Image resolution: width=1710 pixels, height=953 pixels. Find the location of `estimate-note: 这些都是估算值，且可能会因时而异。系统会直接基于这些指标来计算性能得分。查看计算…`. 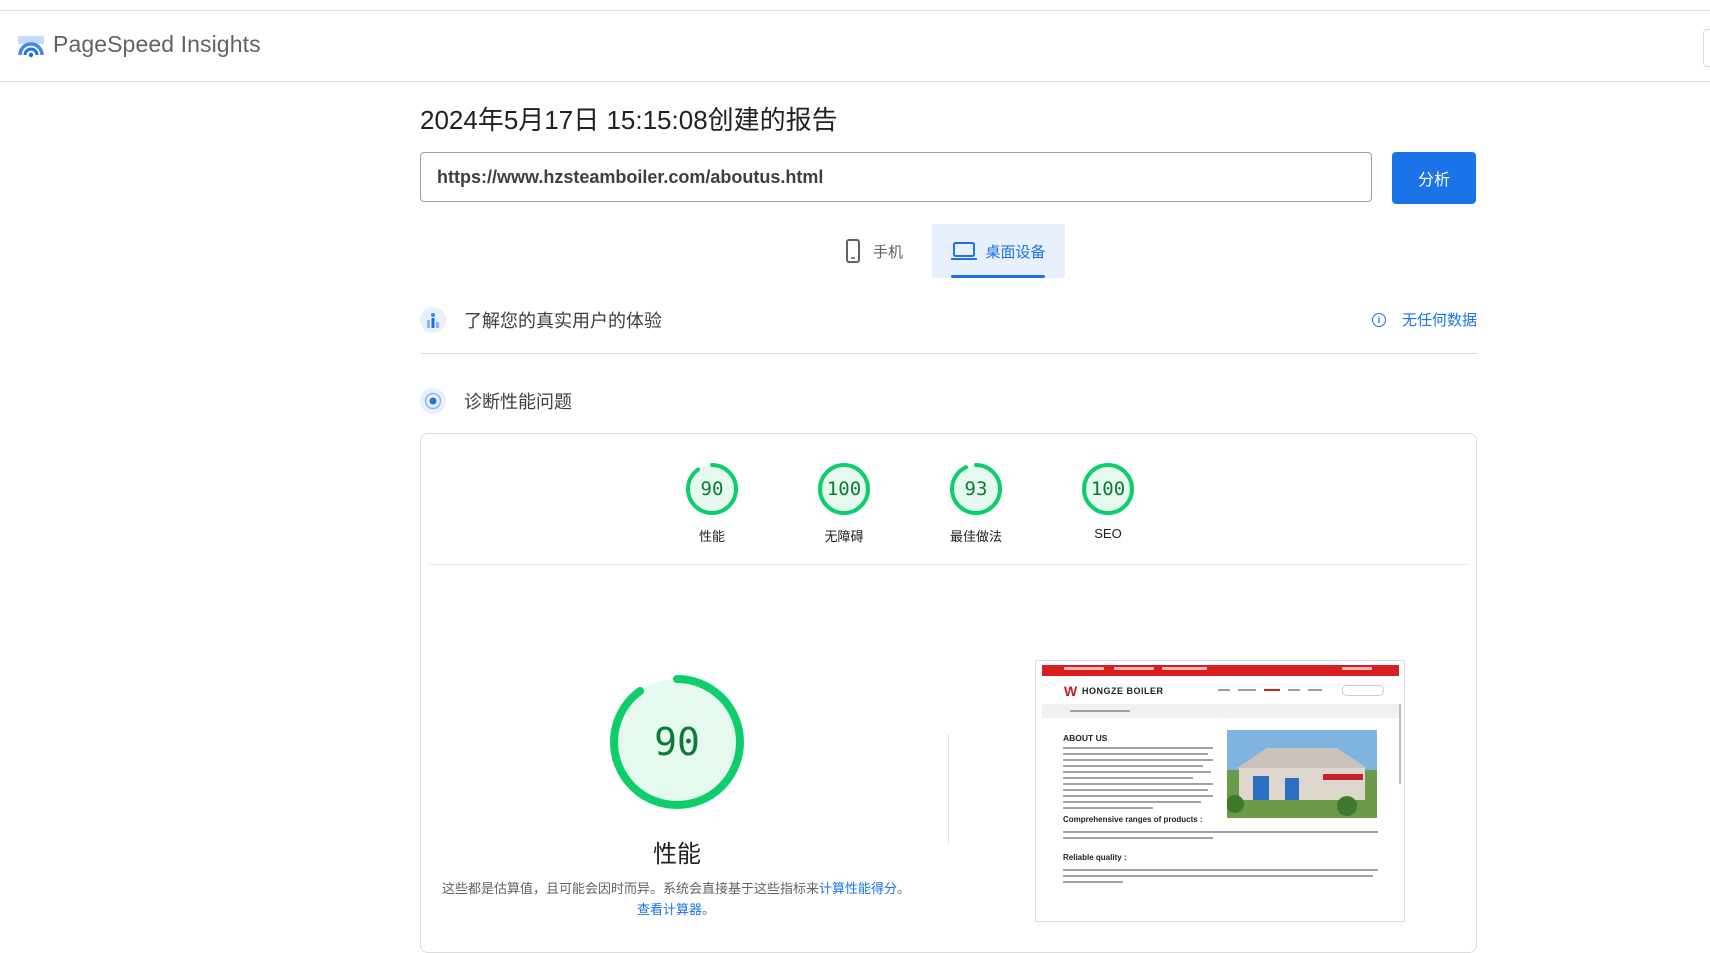

estimate-note: 这些都是估算值，且可能会因时而异。系统会直接基于这些指标来计算性能得分。查看计算… is located at coordinates (676, 899).